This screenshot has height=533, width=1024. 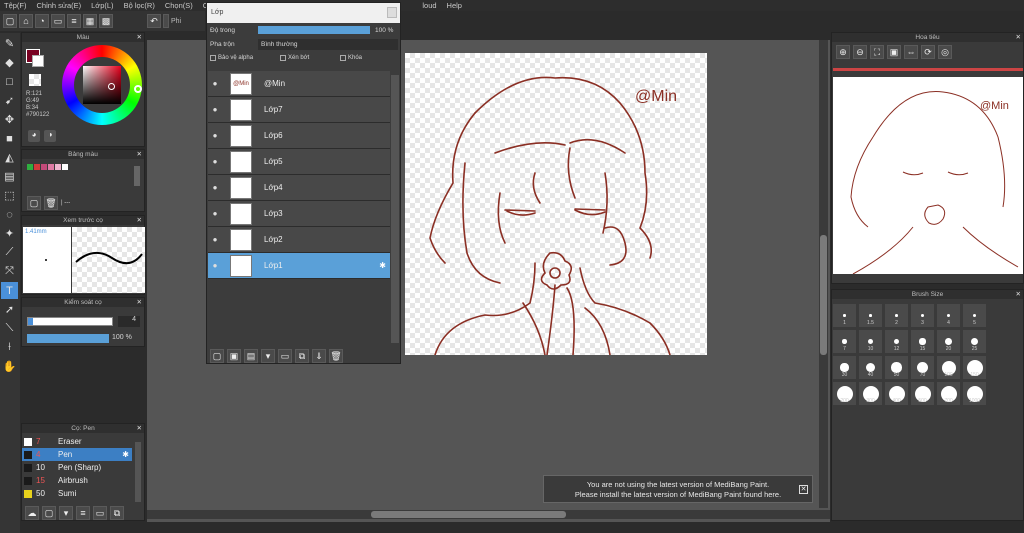 What do you see at coordinates (392, 12) in the screenshot?
I see `layer-panel-close-icon` at bounding box center [392, 12].